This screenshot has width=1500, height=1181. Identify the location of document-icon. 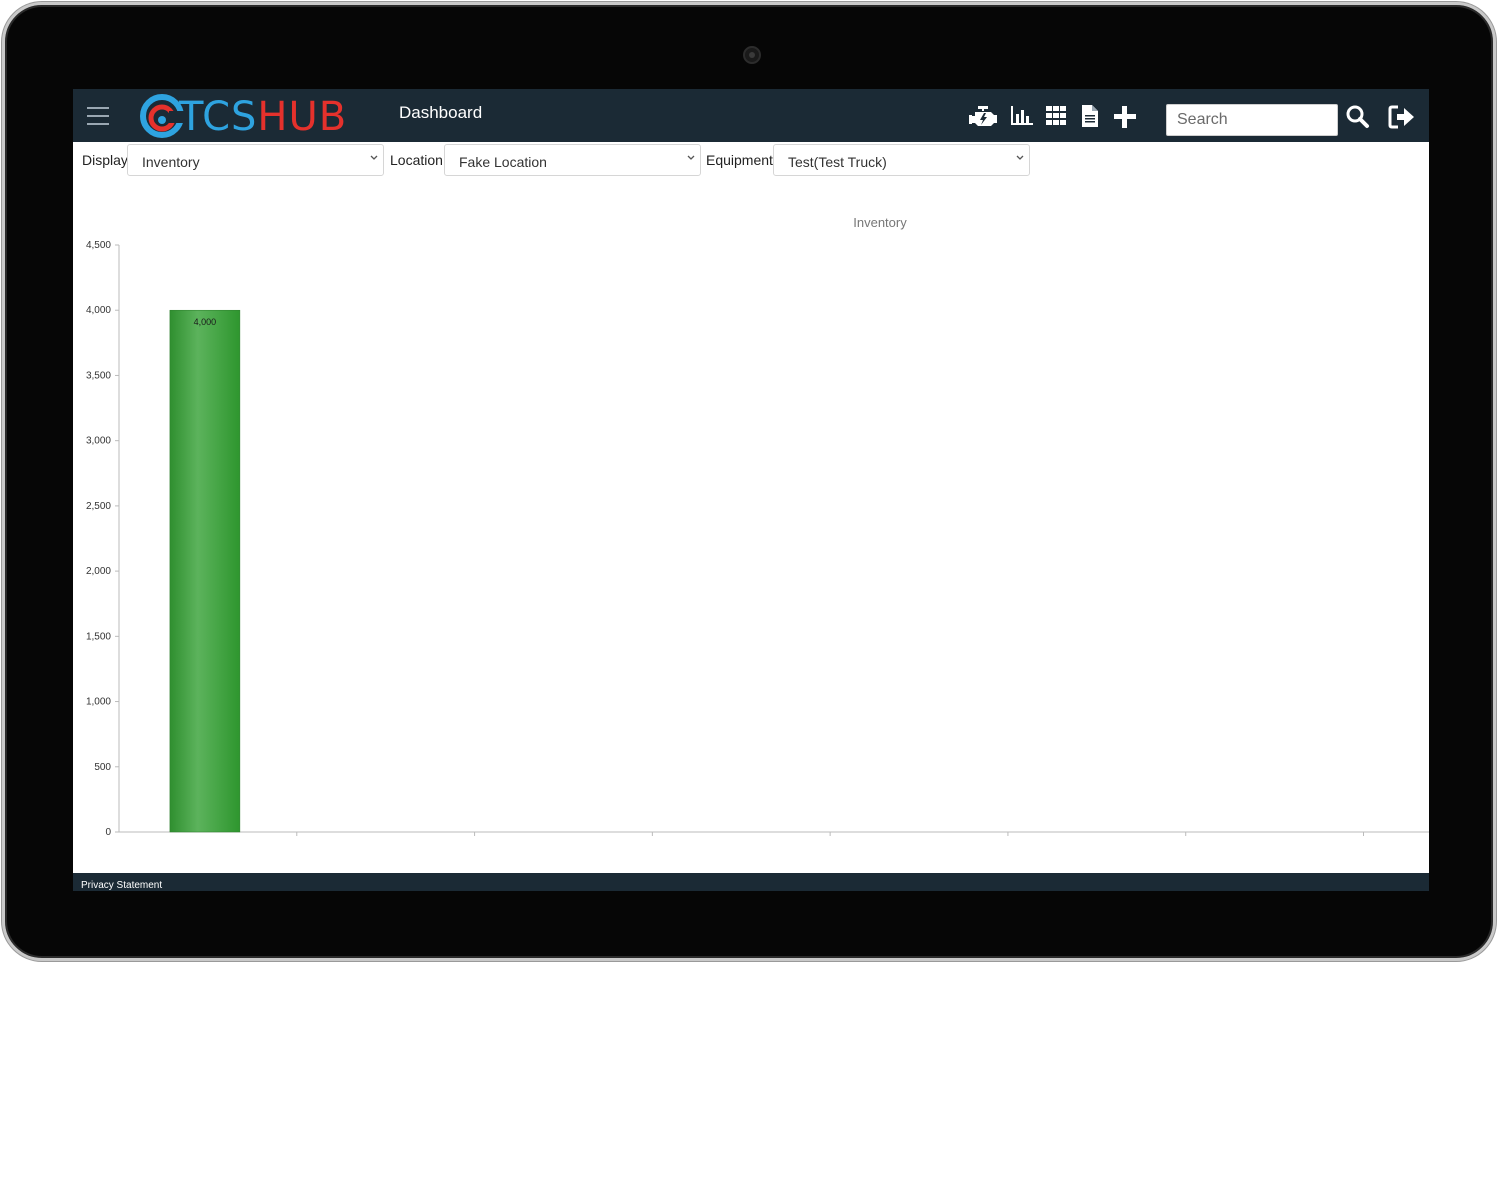
(1092, 116).